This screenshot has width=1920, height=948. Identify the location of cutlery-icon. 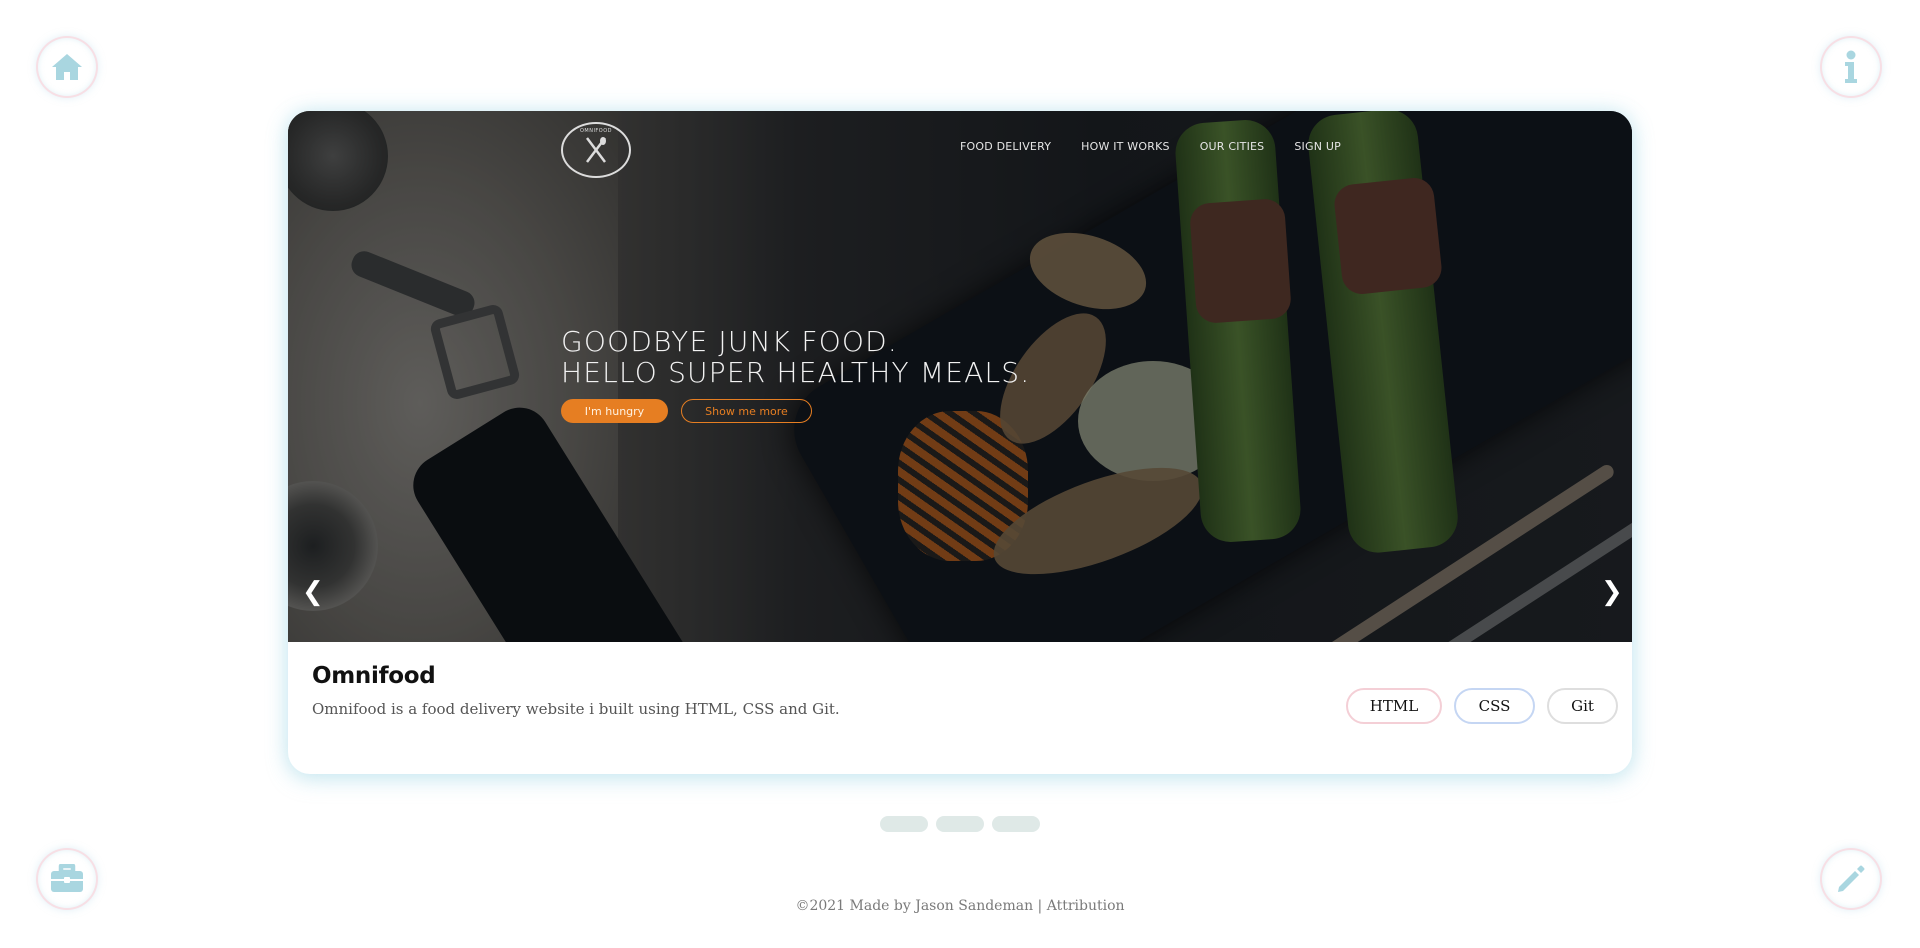
(596, 150).